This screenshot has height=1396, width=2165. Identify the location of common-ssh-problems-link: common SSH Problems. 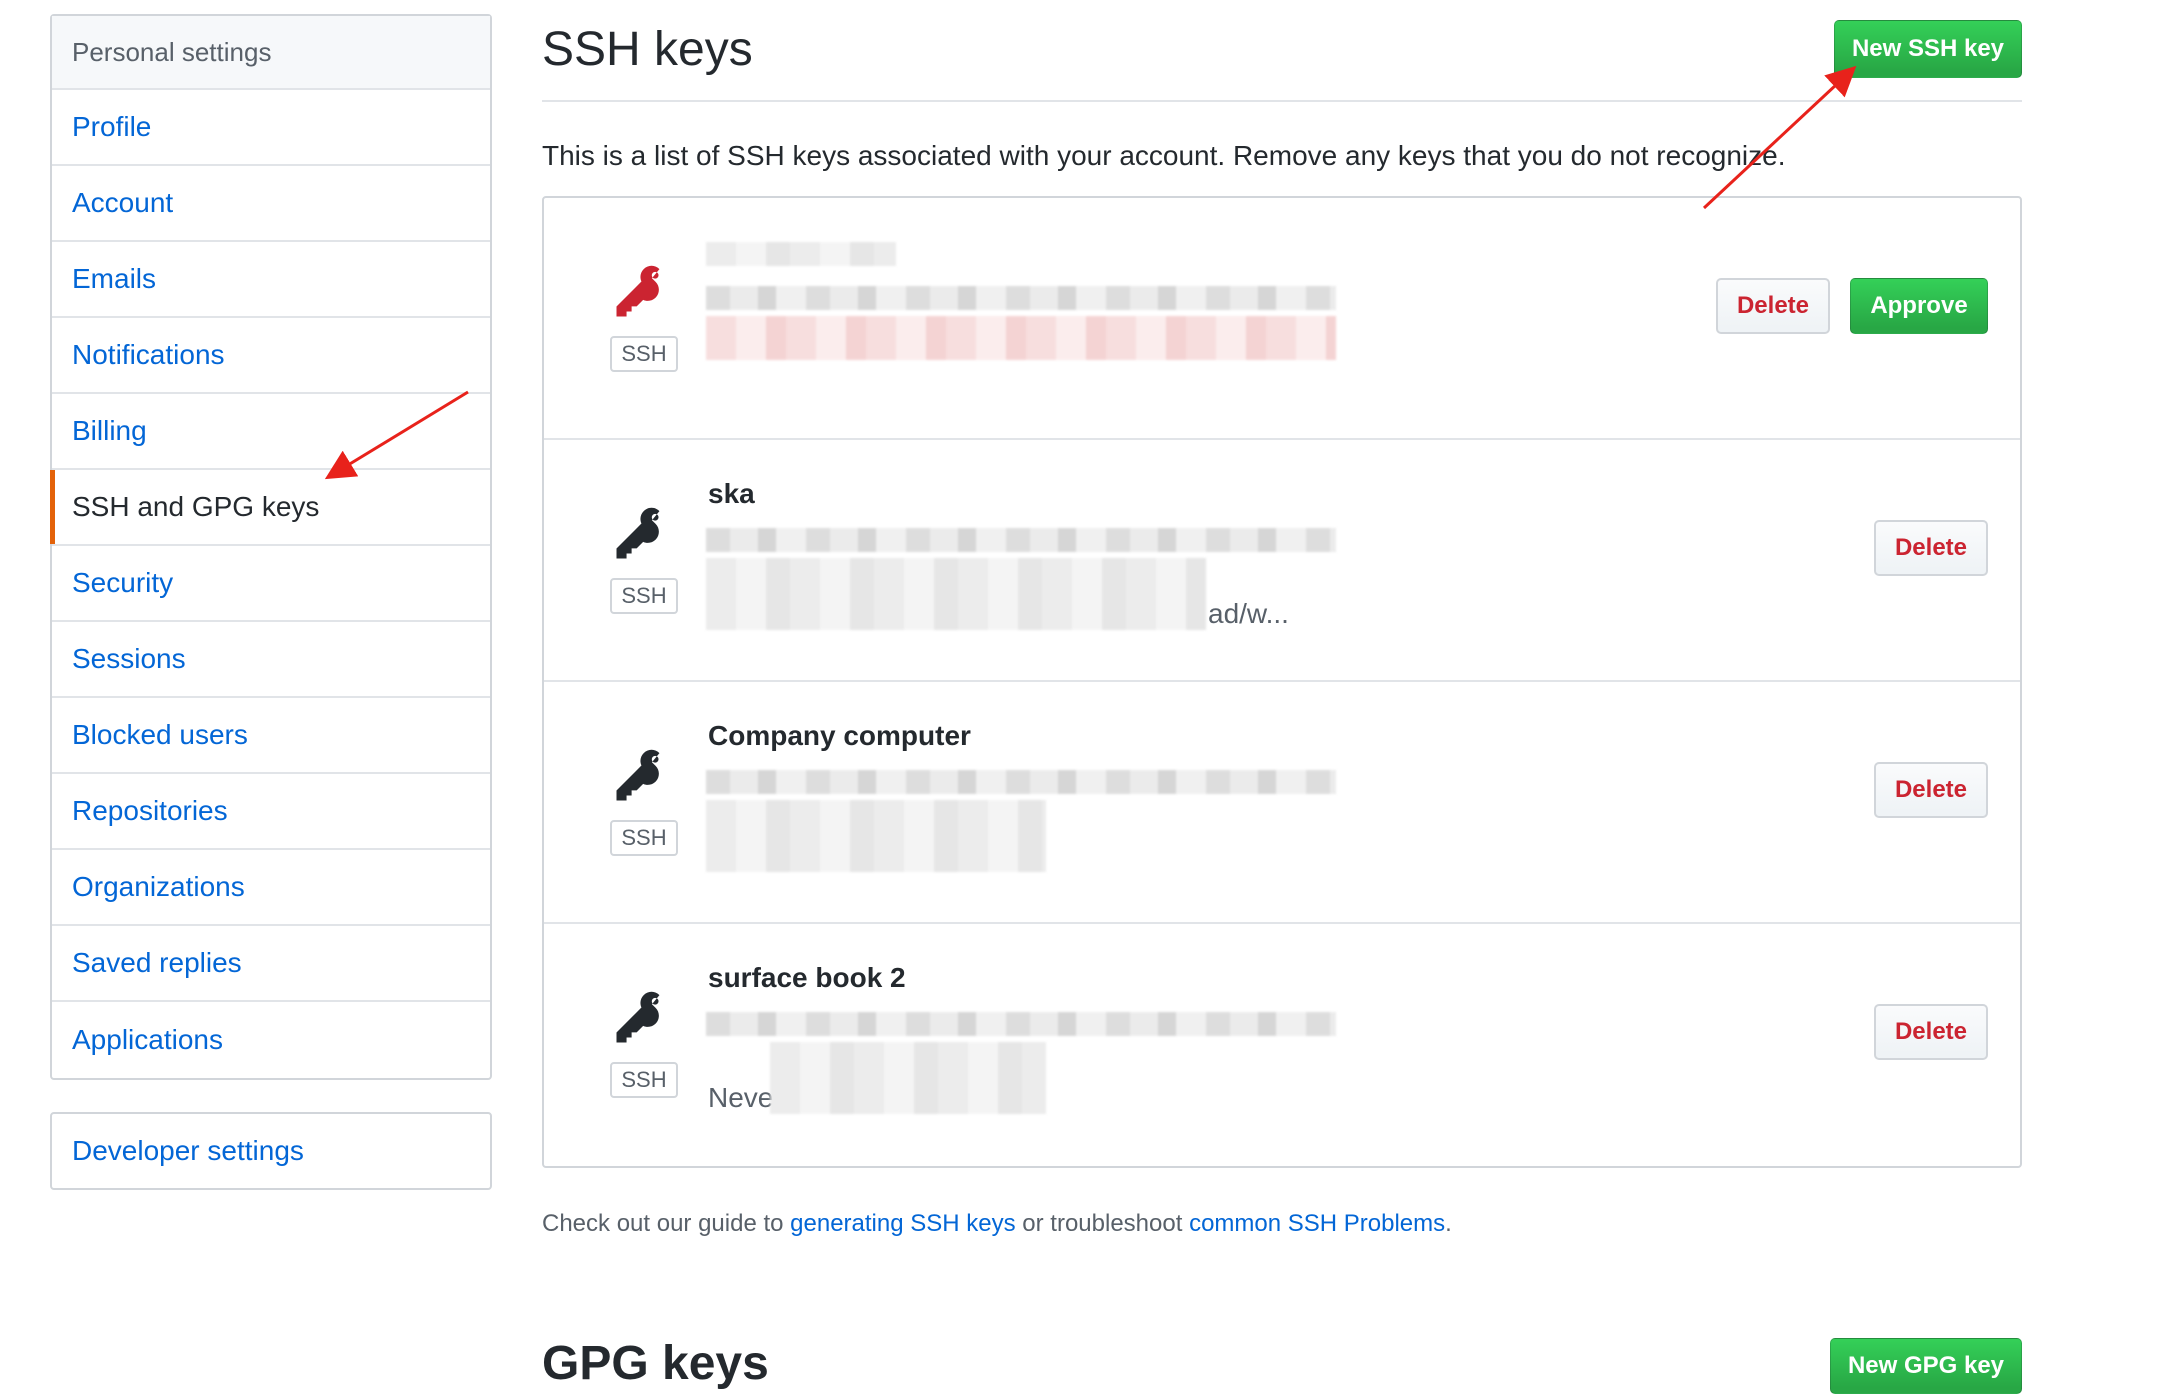
(1317, 1223).